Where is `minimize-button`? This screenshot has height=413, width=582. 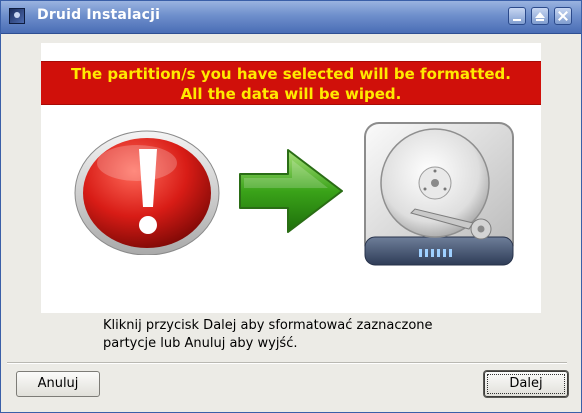
minimize-button is located at coordinates (517, 16).